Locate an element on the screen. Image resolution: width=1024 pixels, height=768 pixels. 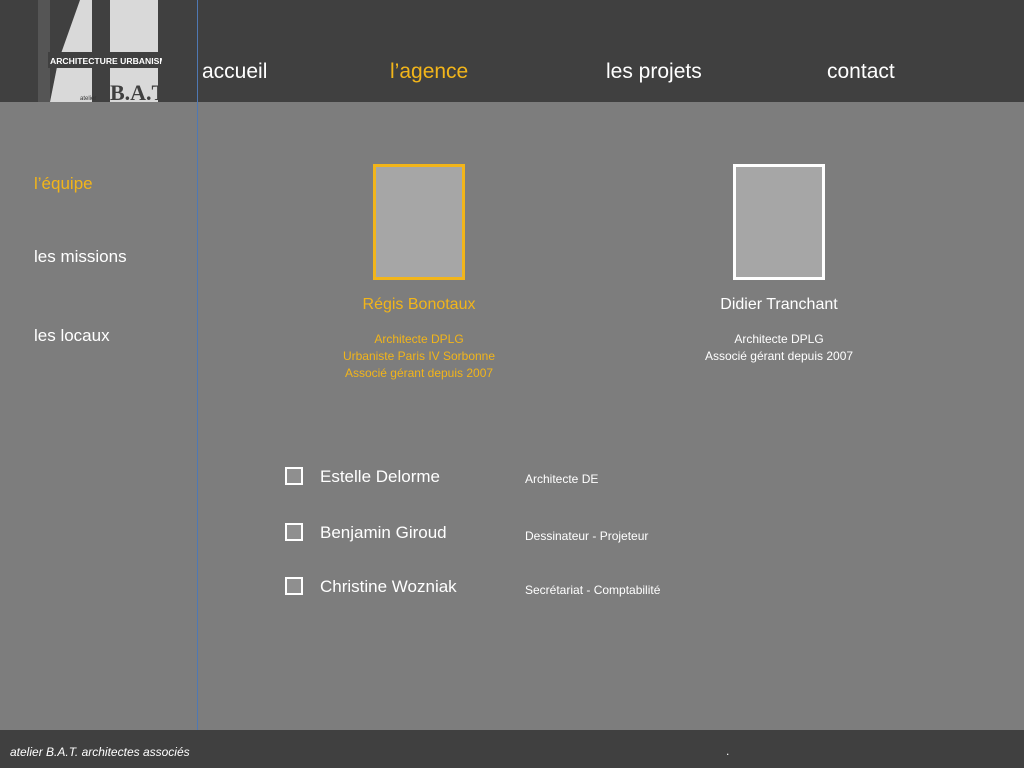
staff-name: Benjamin Giroud is located at coordinates (383, 532).